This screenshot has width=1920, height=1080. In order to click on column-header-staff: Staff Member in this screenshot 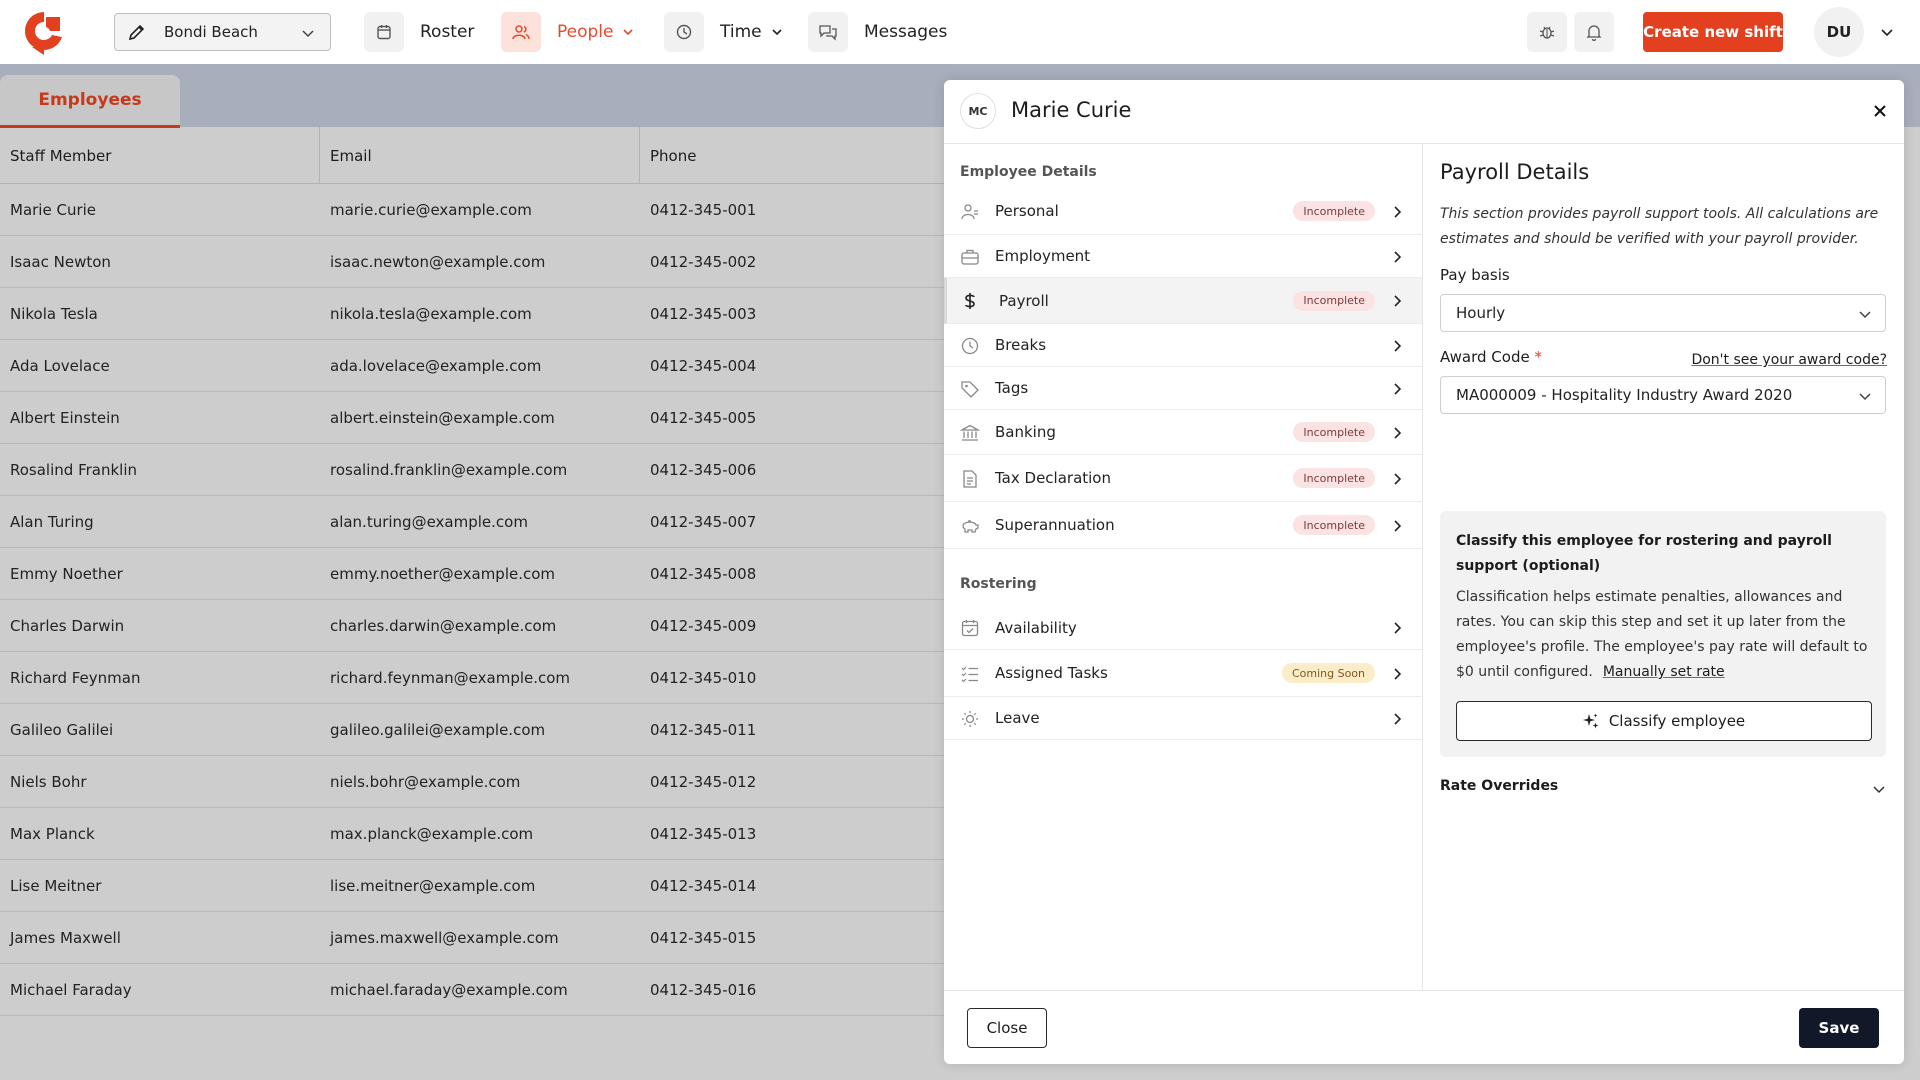, I will do `click(55, 155)`.